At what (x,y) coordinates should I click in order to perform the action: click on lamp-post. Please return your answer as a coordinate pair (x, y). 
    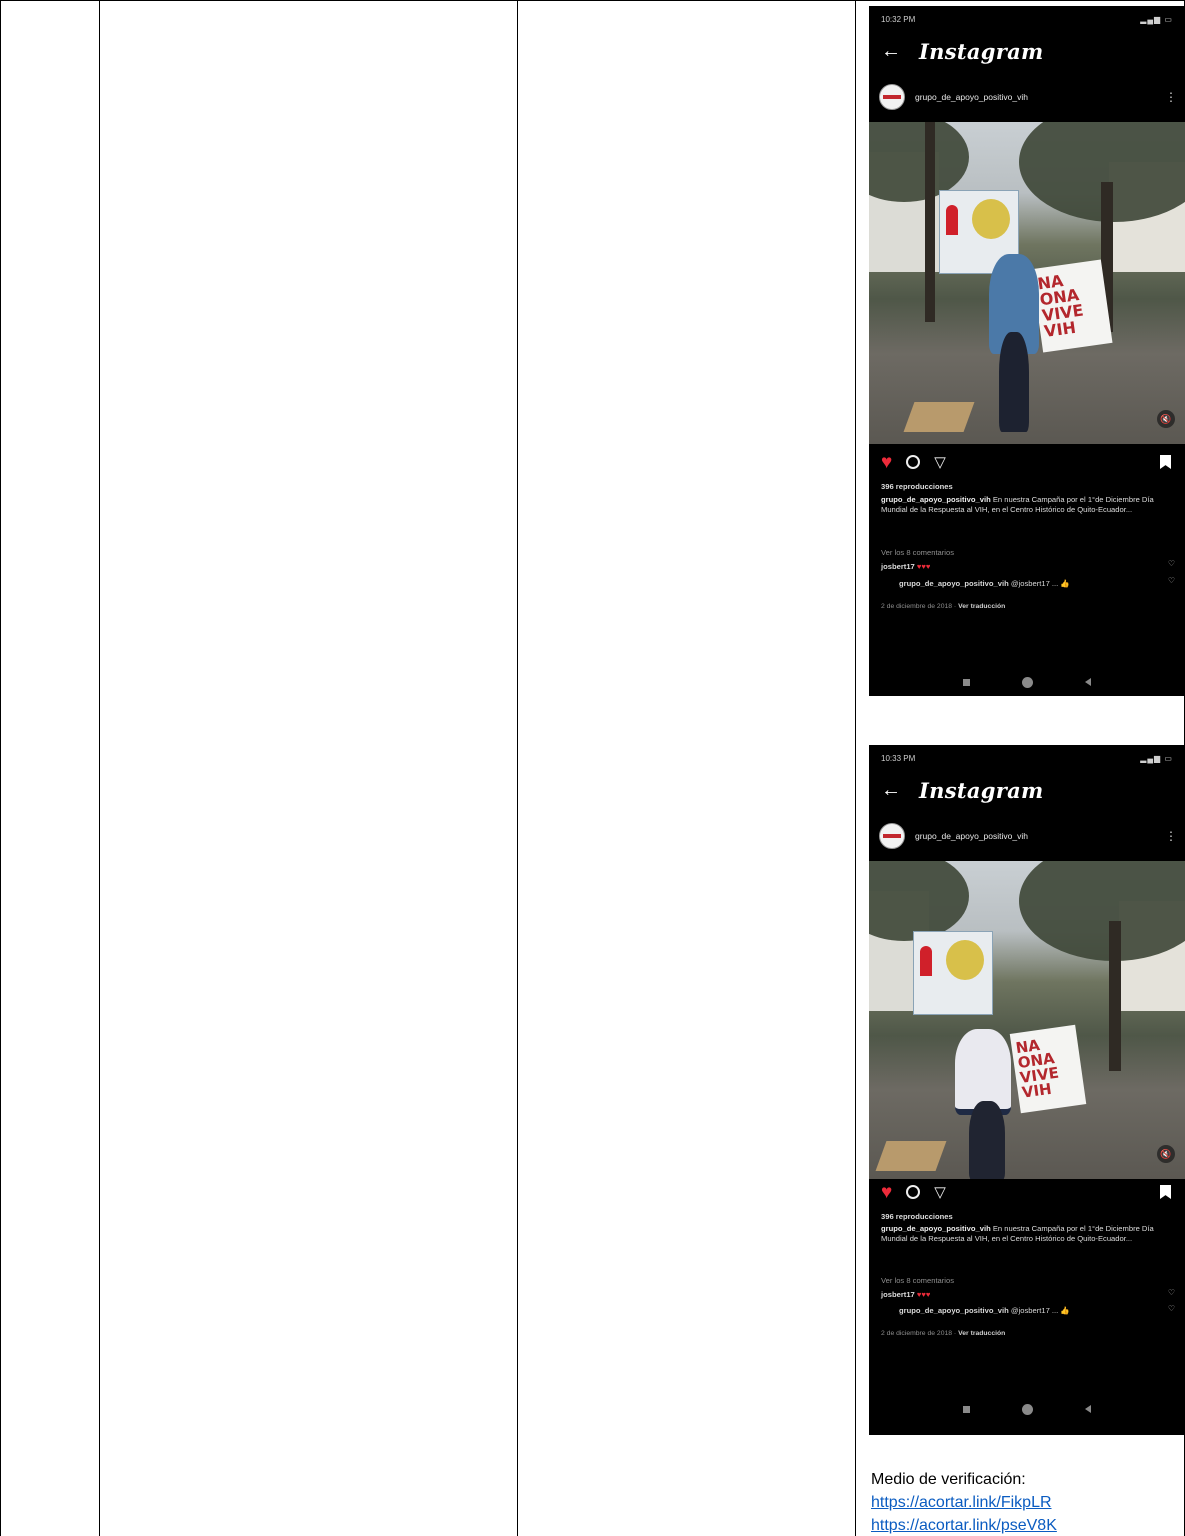
    Looking at the image, I should click on (930, 222).